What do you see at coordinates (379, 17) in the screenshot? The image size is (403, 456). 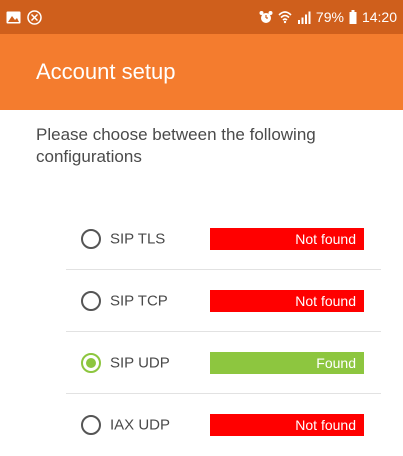 I see `status-time: 14:20` at bounding box center [379, 17].